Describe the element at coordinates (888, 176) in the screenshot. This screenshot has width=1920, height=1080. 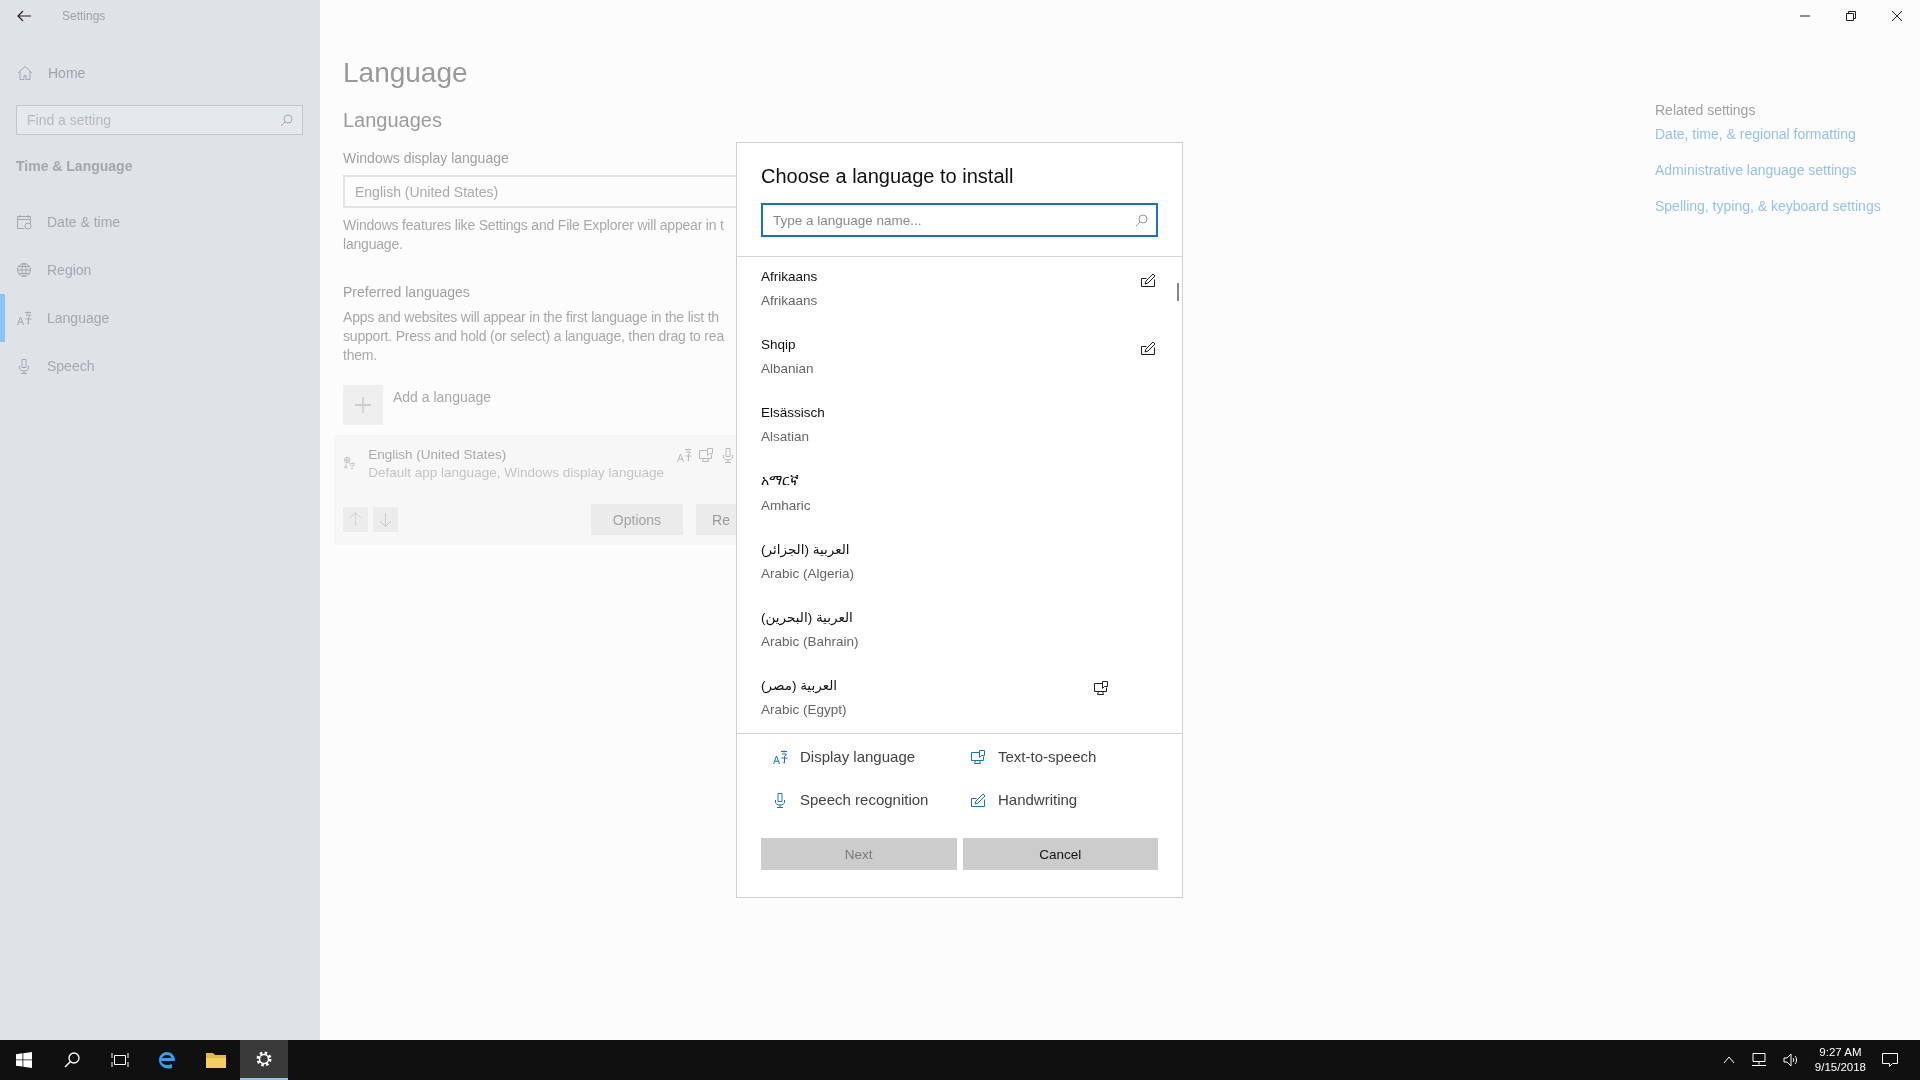
I see `dialog-title: Choose a language to install` at that location.